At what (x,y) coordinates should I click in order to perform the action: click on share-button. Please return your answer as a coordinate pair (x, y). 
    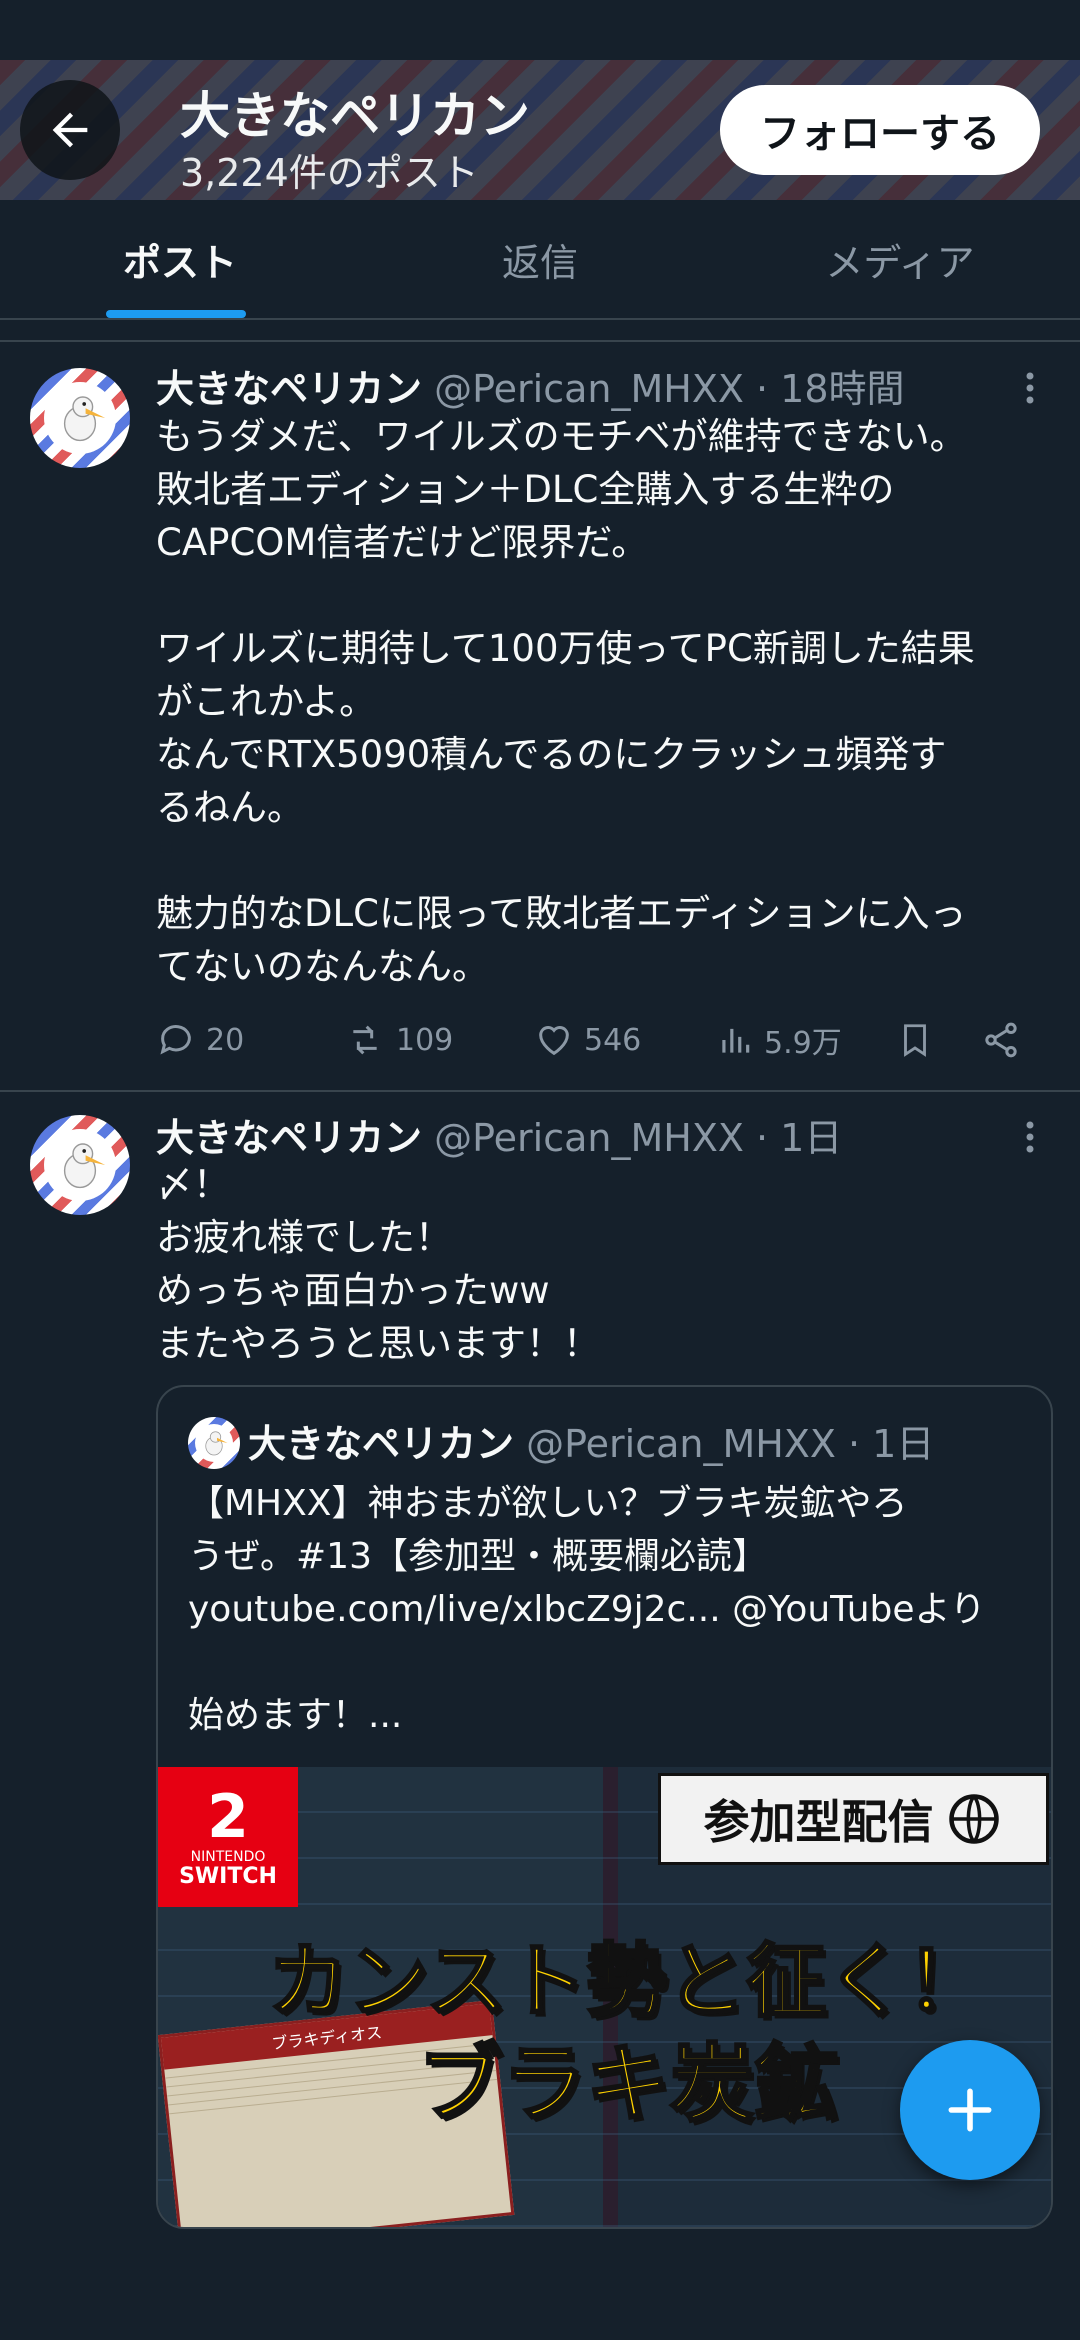
    Looking at the image, I should click on (1001, 1040).